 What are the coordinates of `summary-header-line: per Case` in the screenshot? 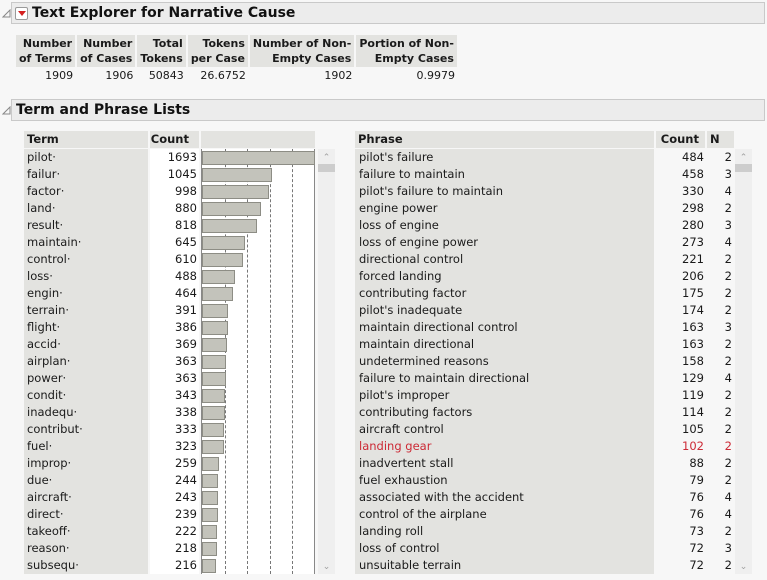 It's located at (217, 58).